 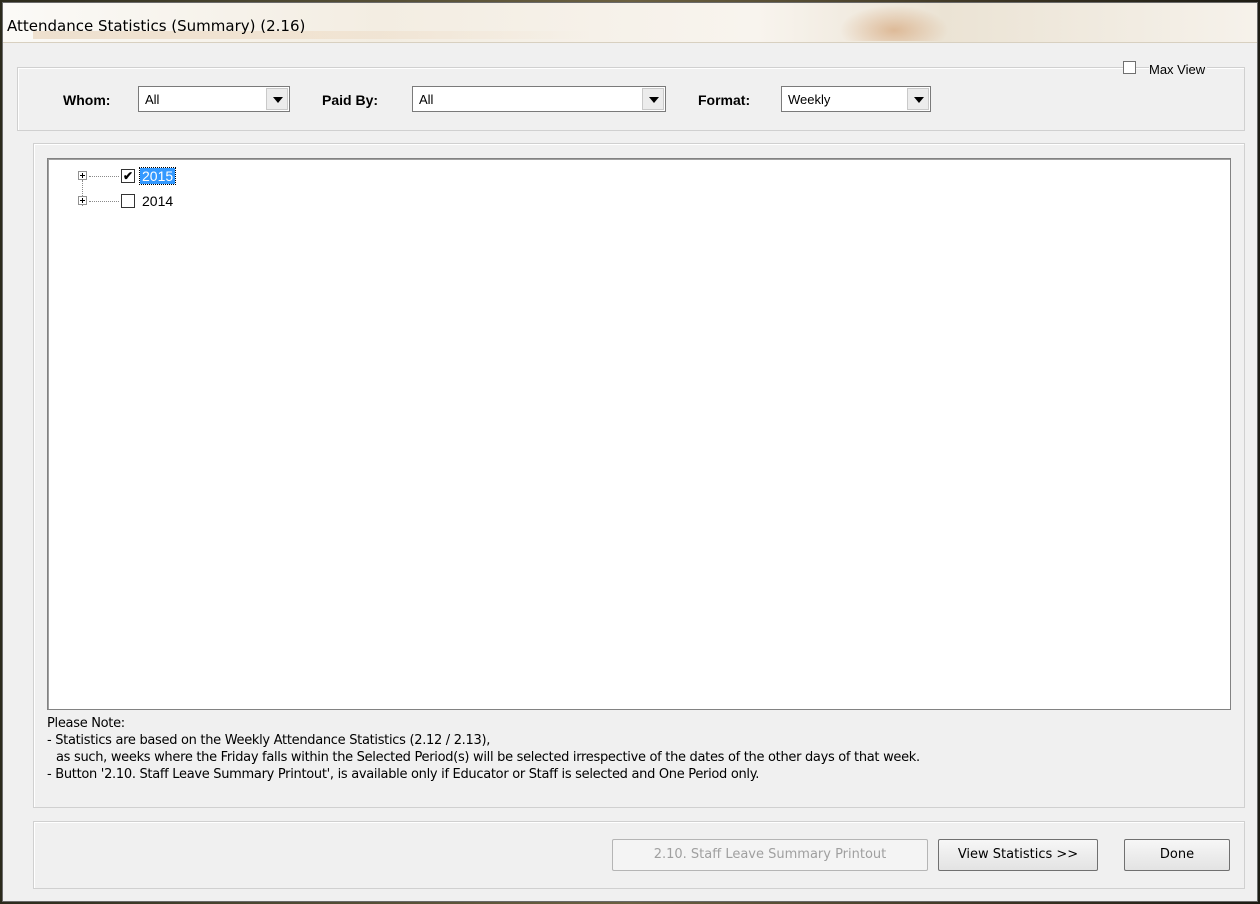 I want to click on format-value: Weekly, so click(x=809, y=99).